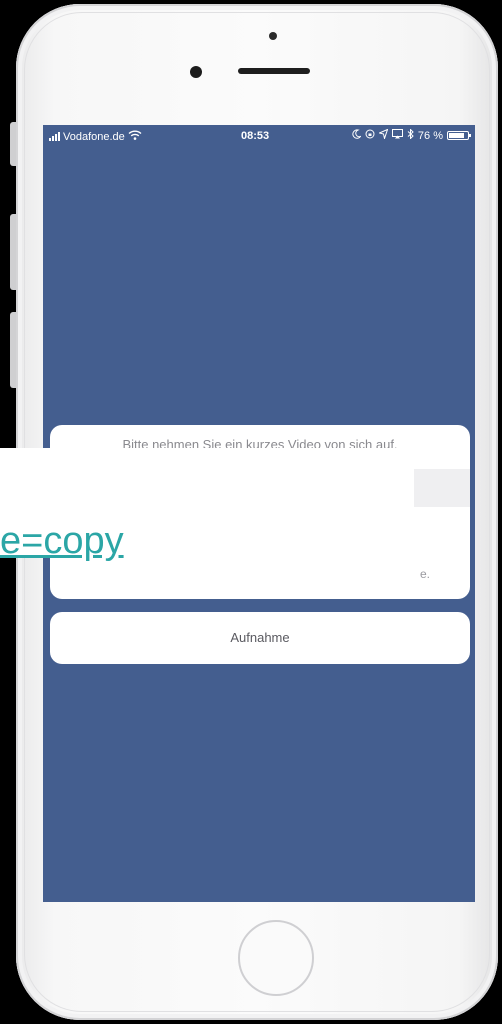  What do you see at coordinates (276, 958) in the screenshot?
I see `home-button` at bounding box center [276, 958].